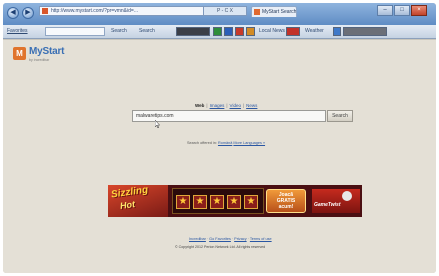 This screenshot has width=439, height=276. Describe the element at coordinates (347, 196) in the screenshot. I see `brand-mark-icon` at that location.